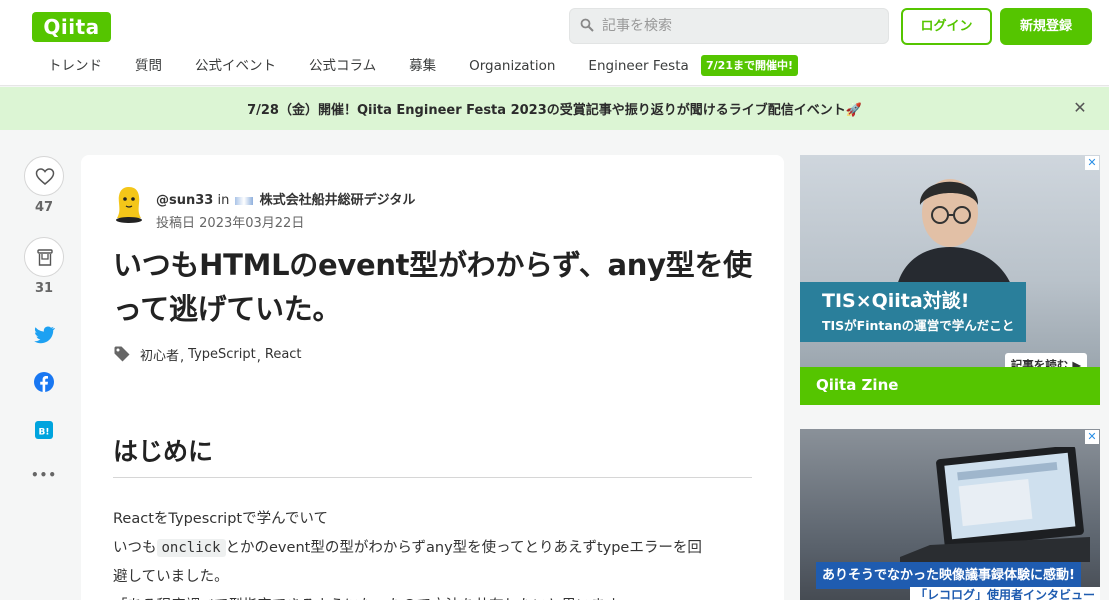 This screenshot has width=1109, height=600. I want to click on body-line: 避していました。, so click(171, 577).